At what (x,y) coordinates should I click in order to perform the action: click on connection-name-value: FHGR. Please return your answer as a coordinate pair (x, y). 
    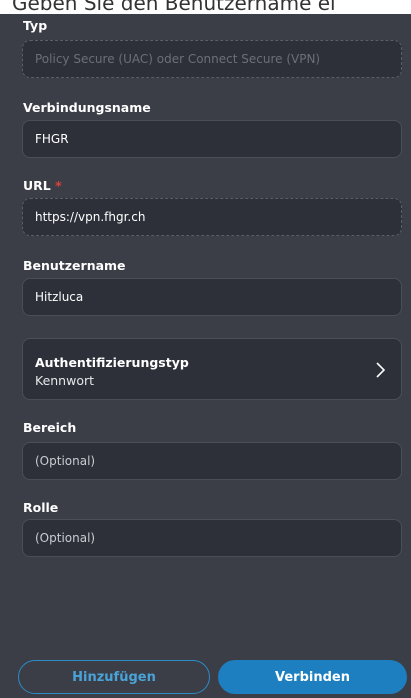
    Looking at the image, I should click on (52, 139).